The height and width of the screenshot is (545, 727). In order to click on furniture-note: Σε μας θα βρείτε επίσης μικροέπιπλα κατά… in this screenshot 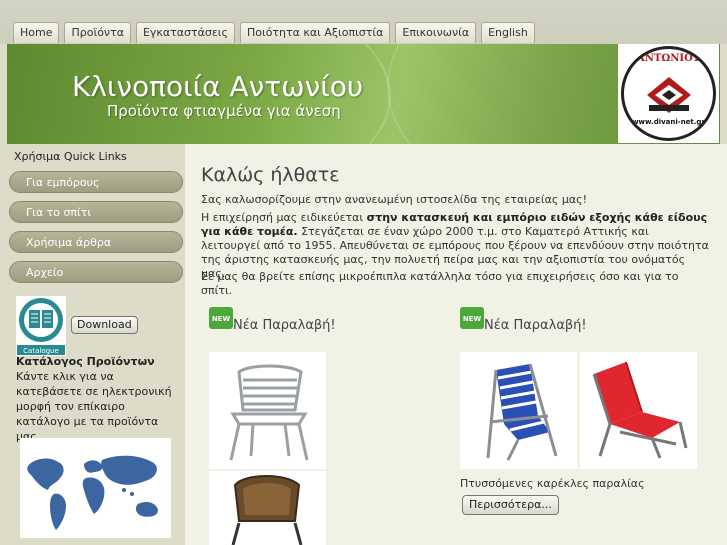, I will do `click(440, 283)`.